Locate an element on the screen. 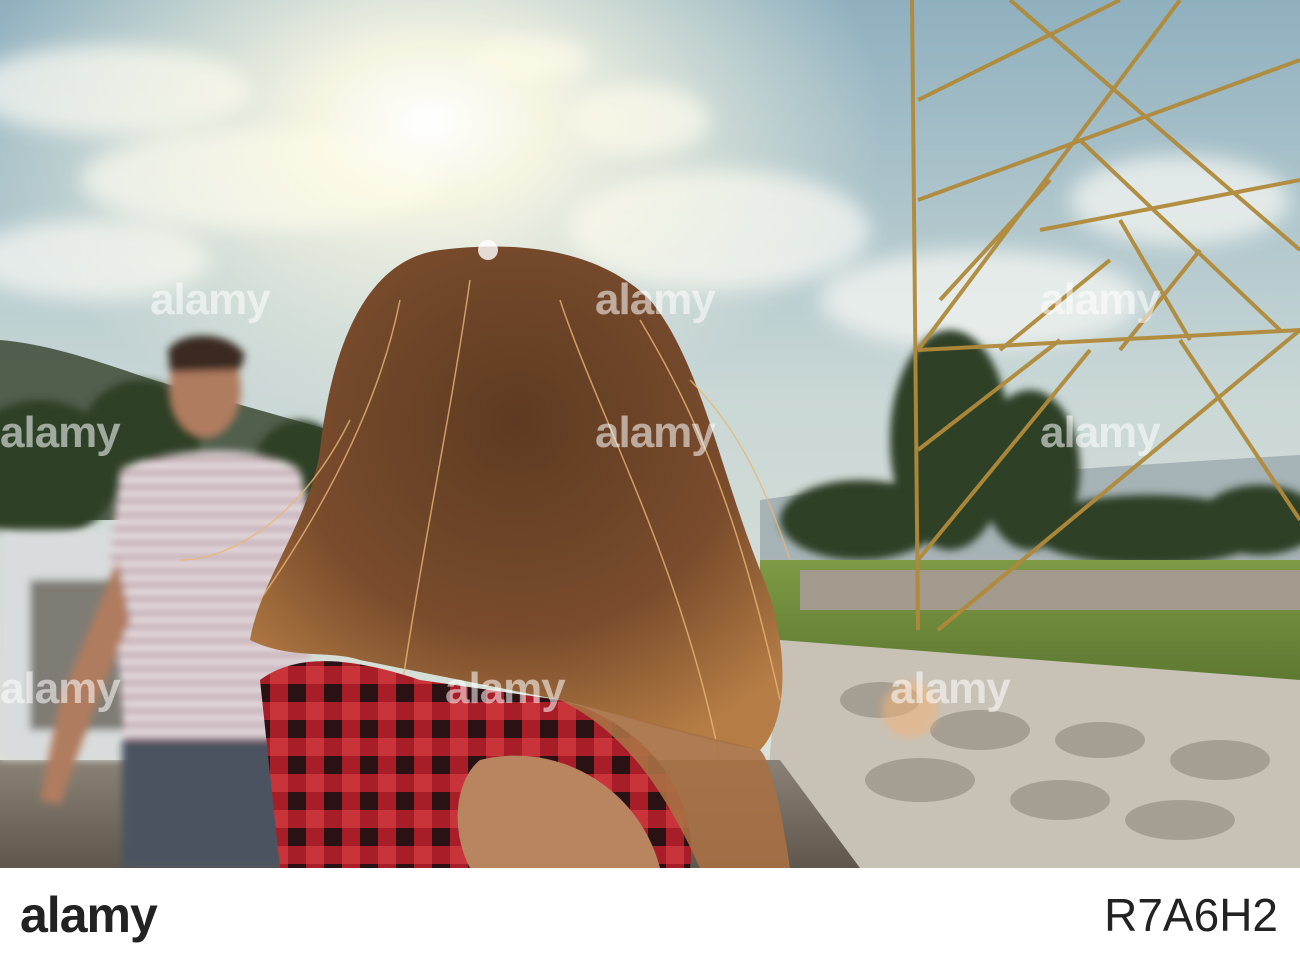 This screenshot has width=1300, height=957. image-id: R7A6H2 is located at coordinates (1191, 915).